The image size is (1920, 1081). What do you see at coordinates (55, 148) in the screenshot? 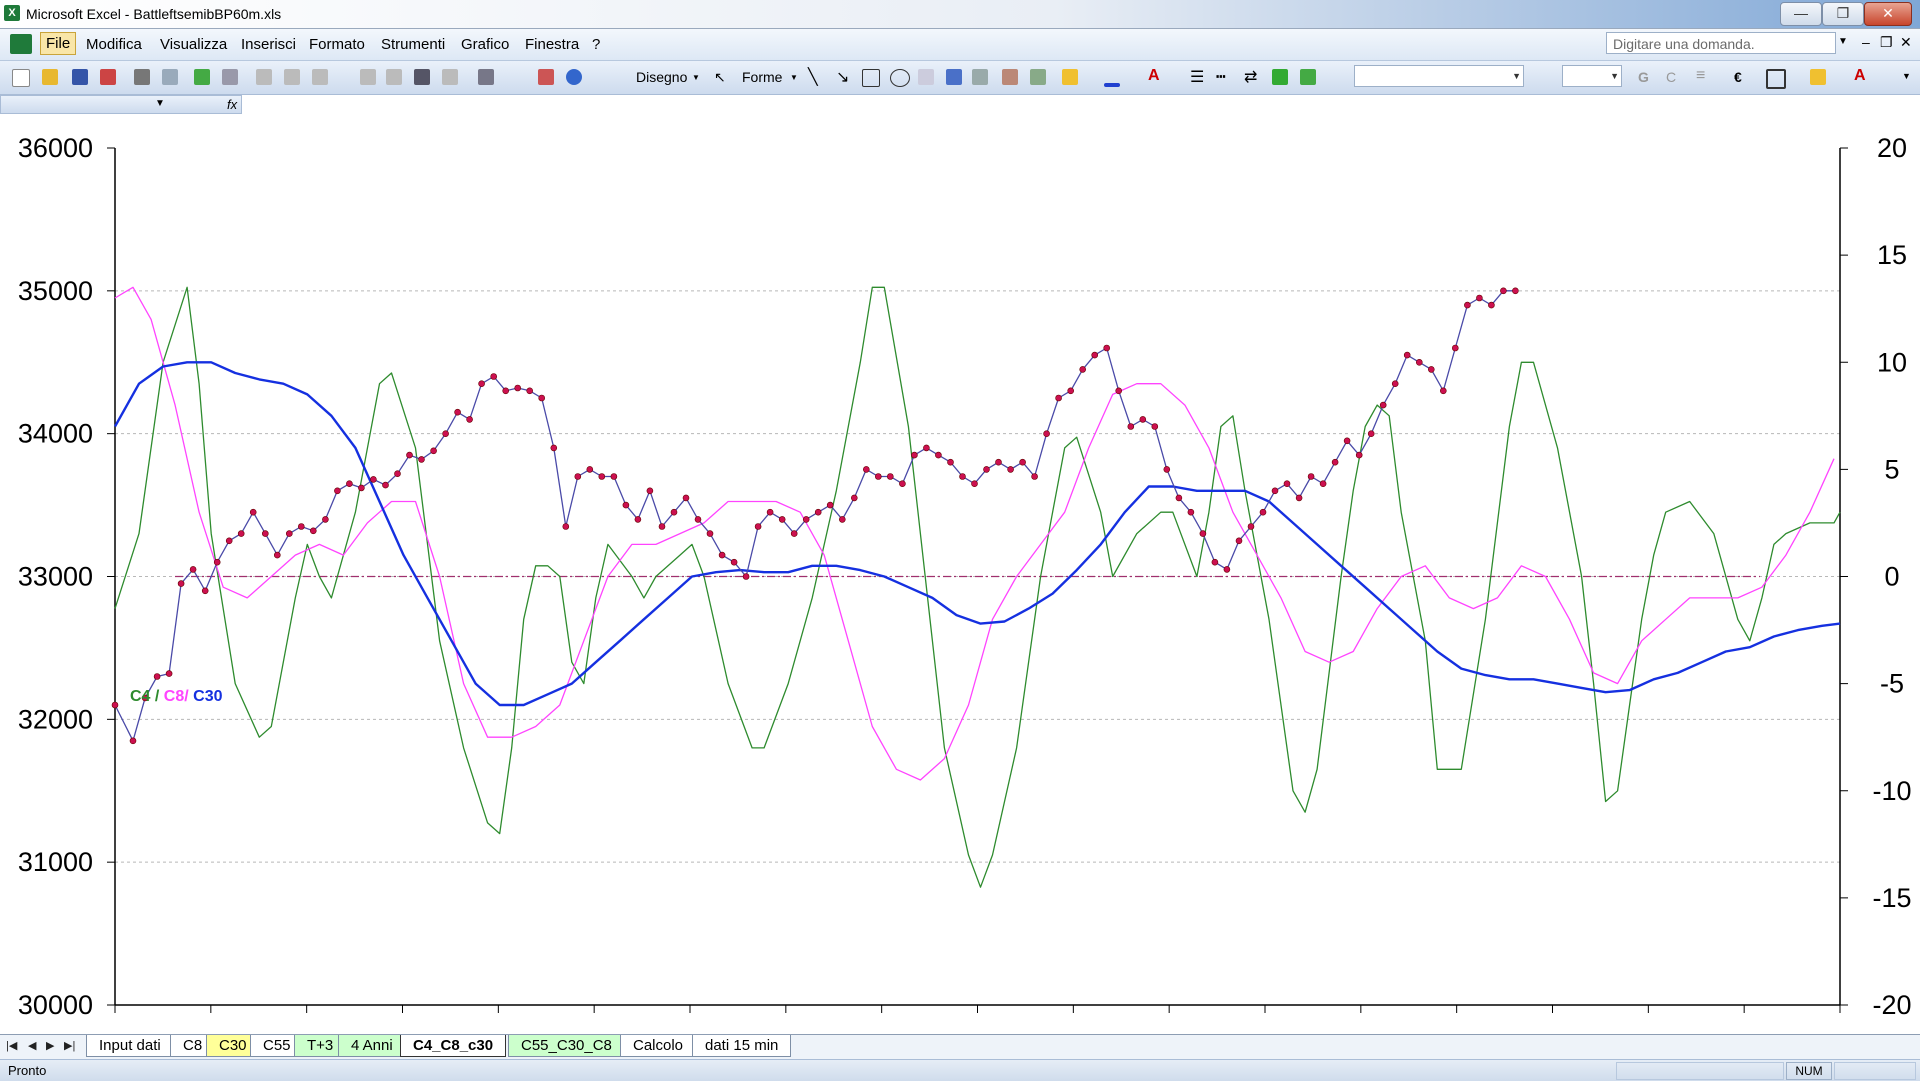
I see `left-axis-tick-label: 36000` at bounding box center [55, 148].